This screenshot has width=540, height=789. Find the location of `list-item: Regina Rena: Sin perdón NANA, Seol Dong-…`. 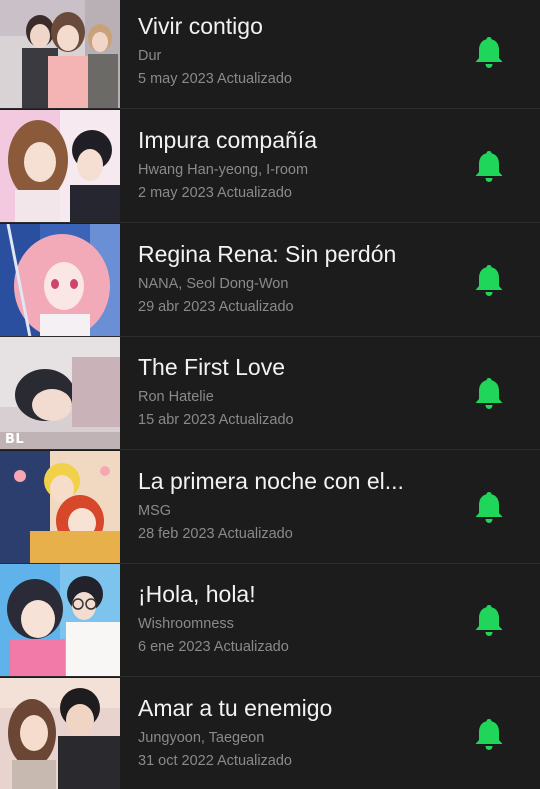

list-item: Regina Rena: Sin perdón NANA, Seol Dong-… is located at coordinates (270, 280).